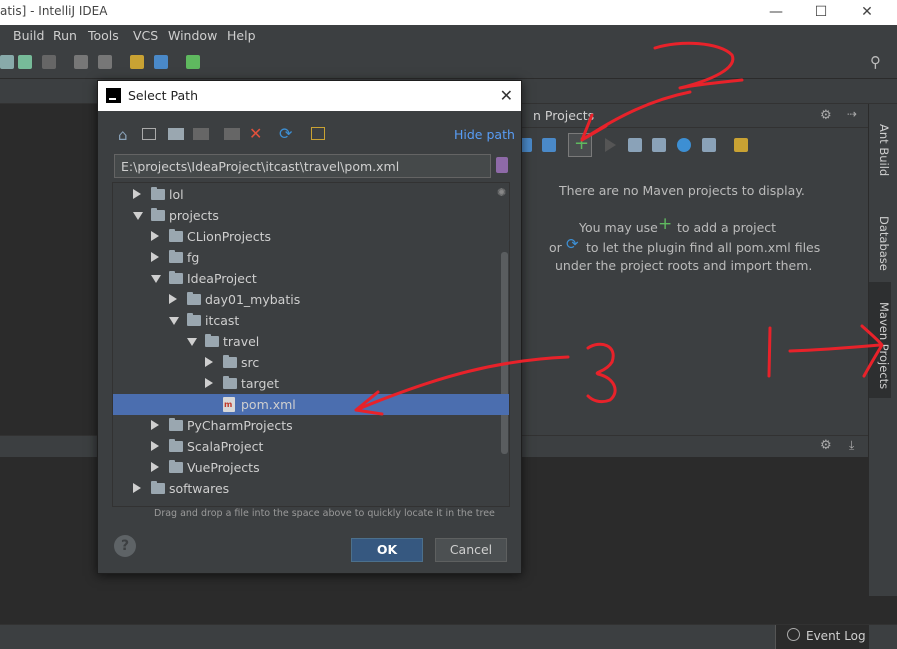 The height and width of the screenshot is (649, 897). What do you see at coordinates (241, 341) in the screenshot?
I see `tree-item-label: travel` at bounding box center [241, 341].